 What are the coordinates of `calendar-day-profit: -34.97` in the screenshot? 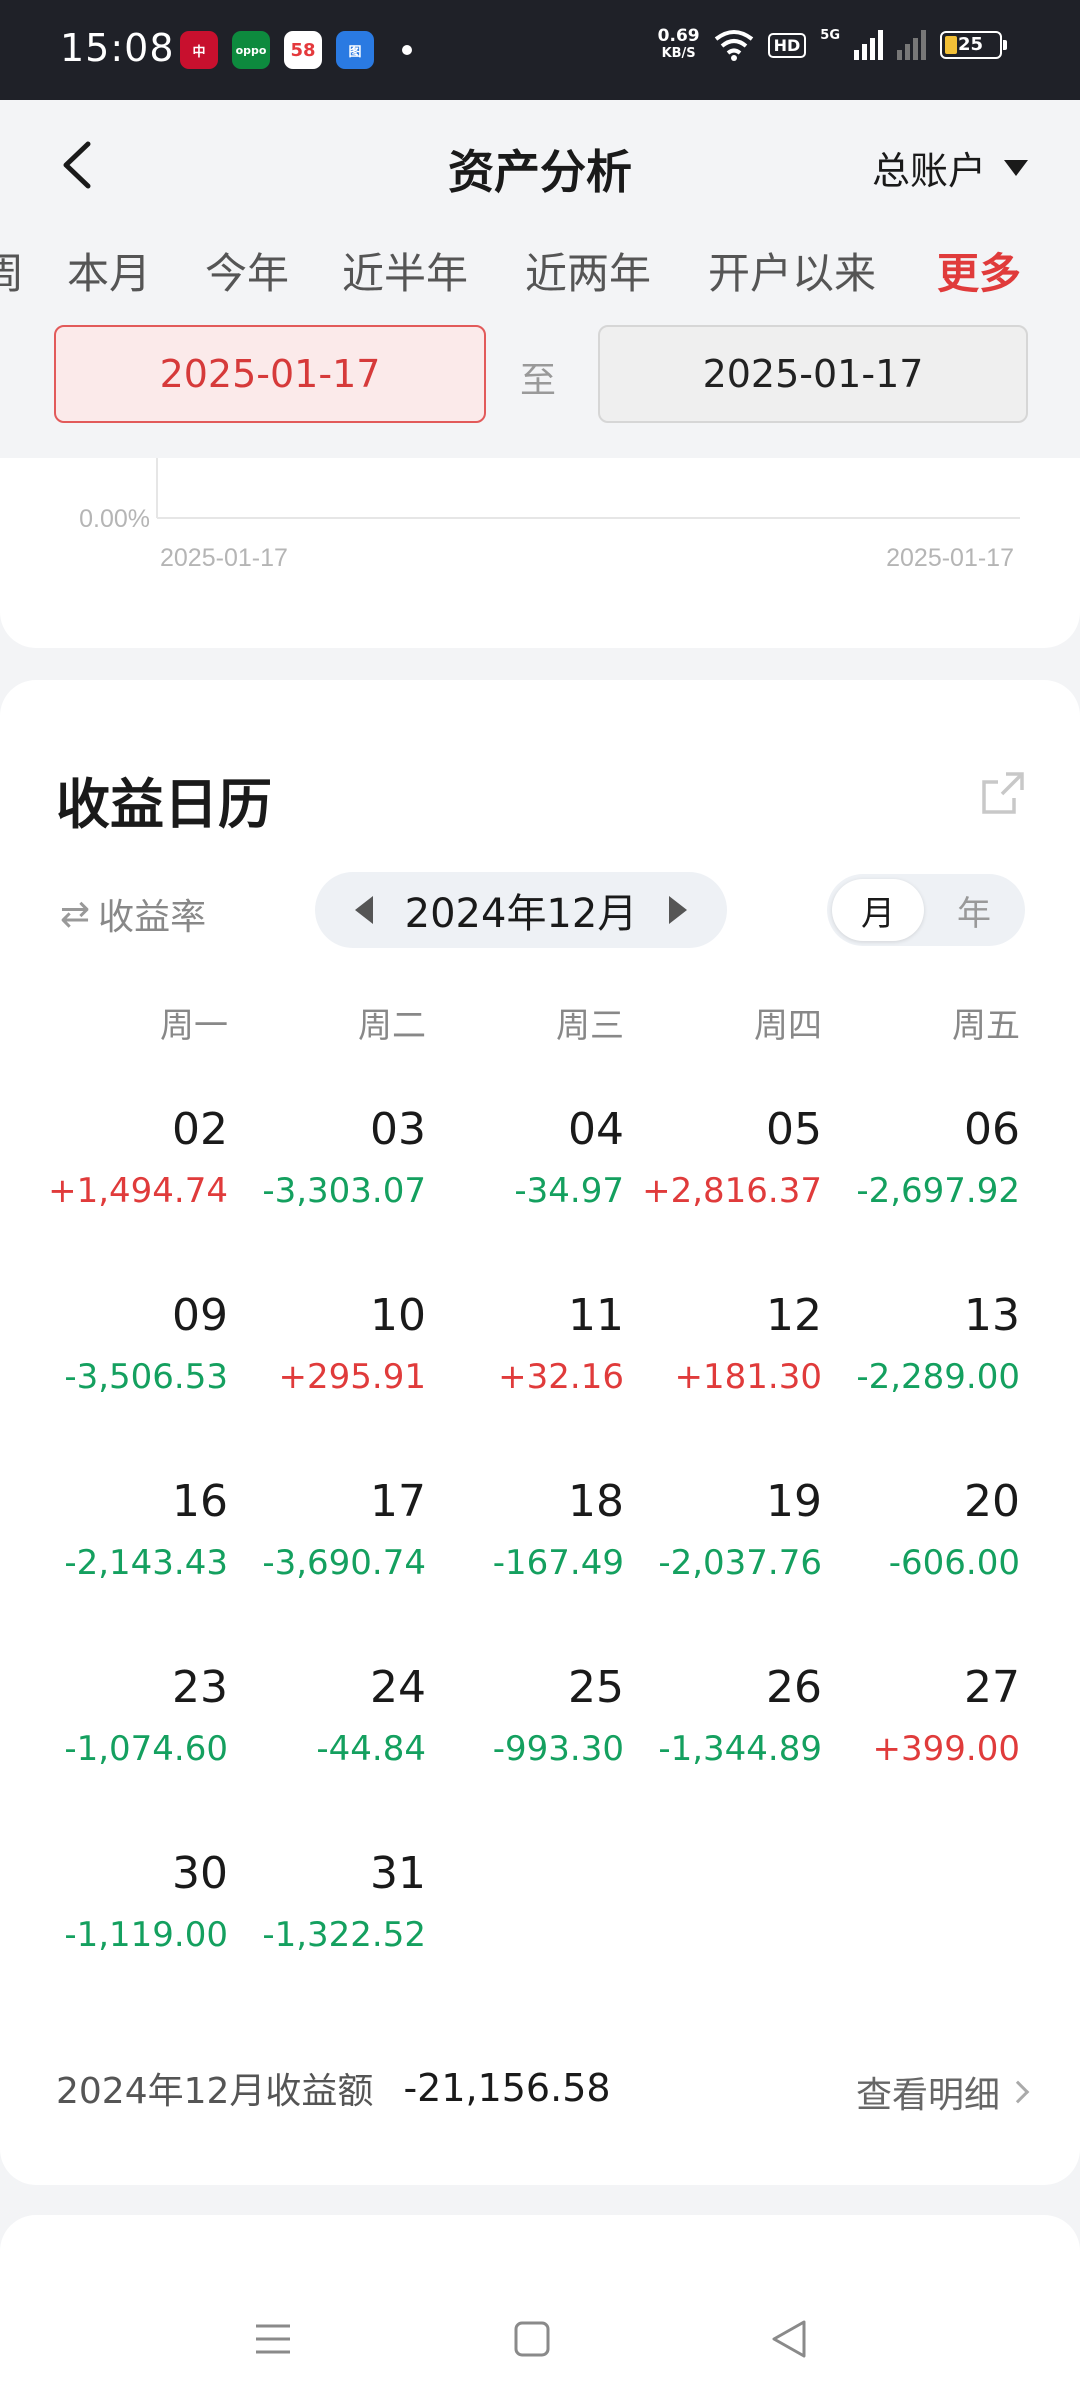 It's located at (569, 1191).